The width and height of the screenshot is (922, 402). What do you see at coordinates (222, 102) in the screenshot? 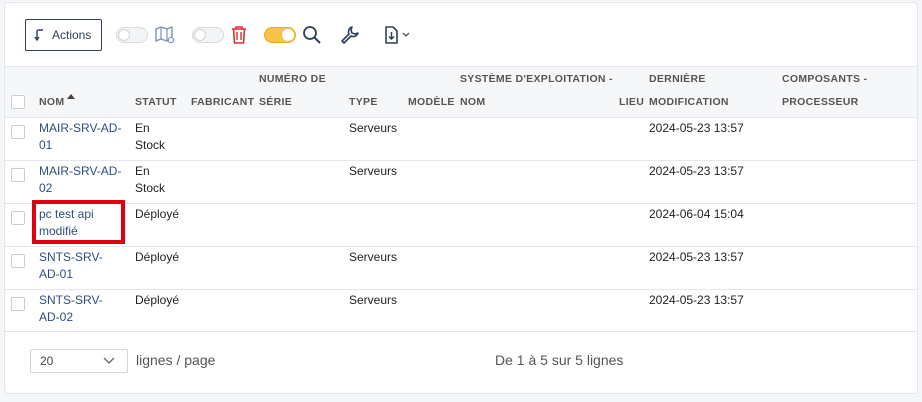
I see `col-fabricant: Fabricant` at bounding box center [222, 102].